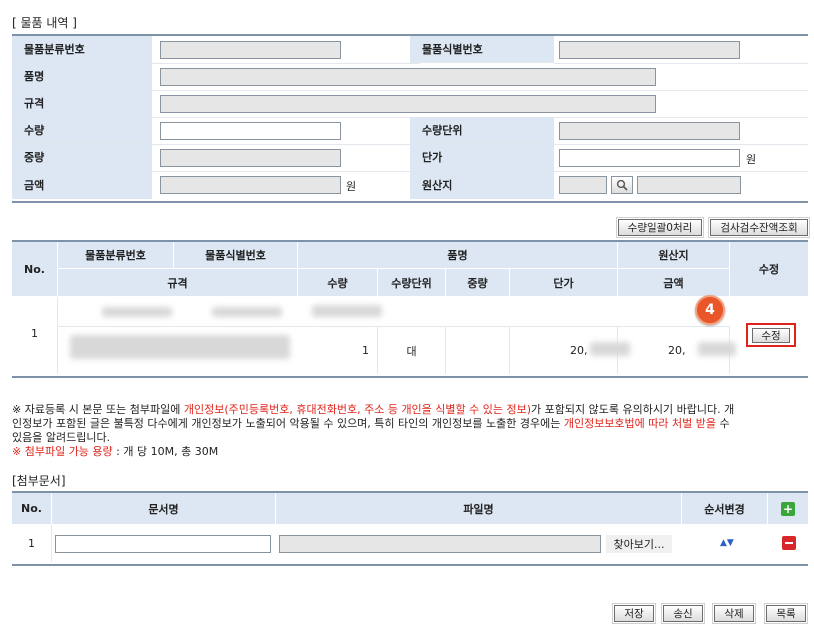  What do you see at coordinates (98, 409) in the screenshot?
I see `notice-line1-prefix: ※ 자료등록 시 본문 또는 첨부파일에` at bounding box center [98, 409].